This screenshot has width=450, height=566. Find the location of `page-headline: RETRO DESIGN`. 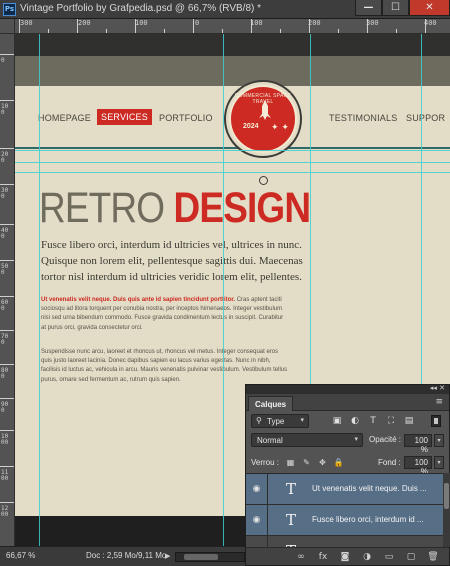

page-headline: RETRO DESIGN is located at coordinates (175, 208).